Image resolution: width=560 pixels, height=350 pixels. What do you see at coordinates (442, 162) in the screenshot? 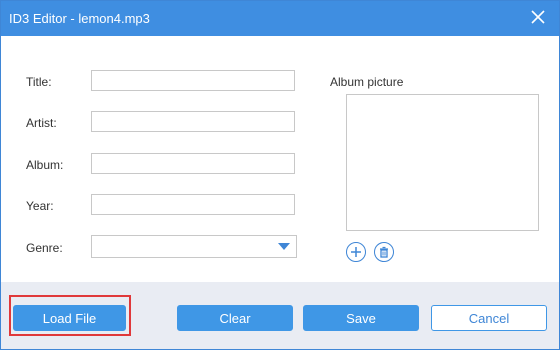
I see `album-picture-box` at bounding box center [442, 162].